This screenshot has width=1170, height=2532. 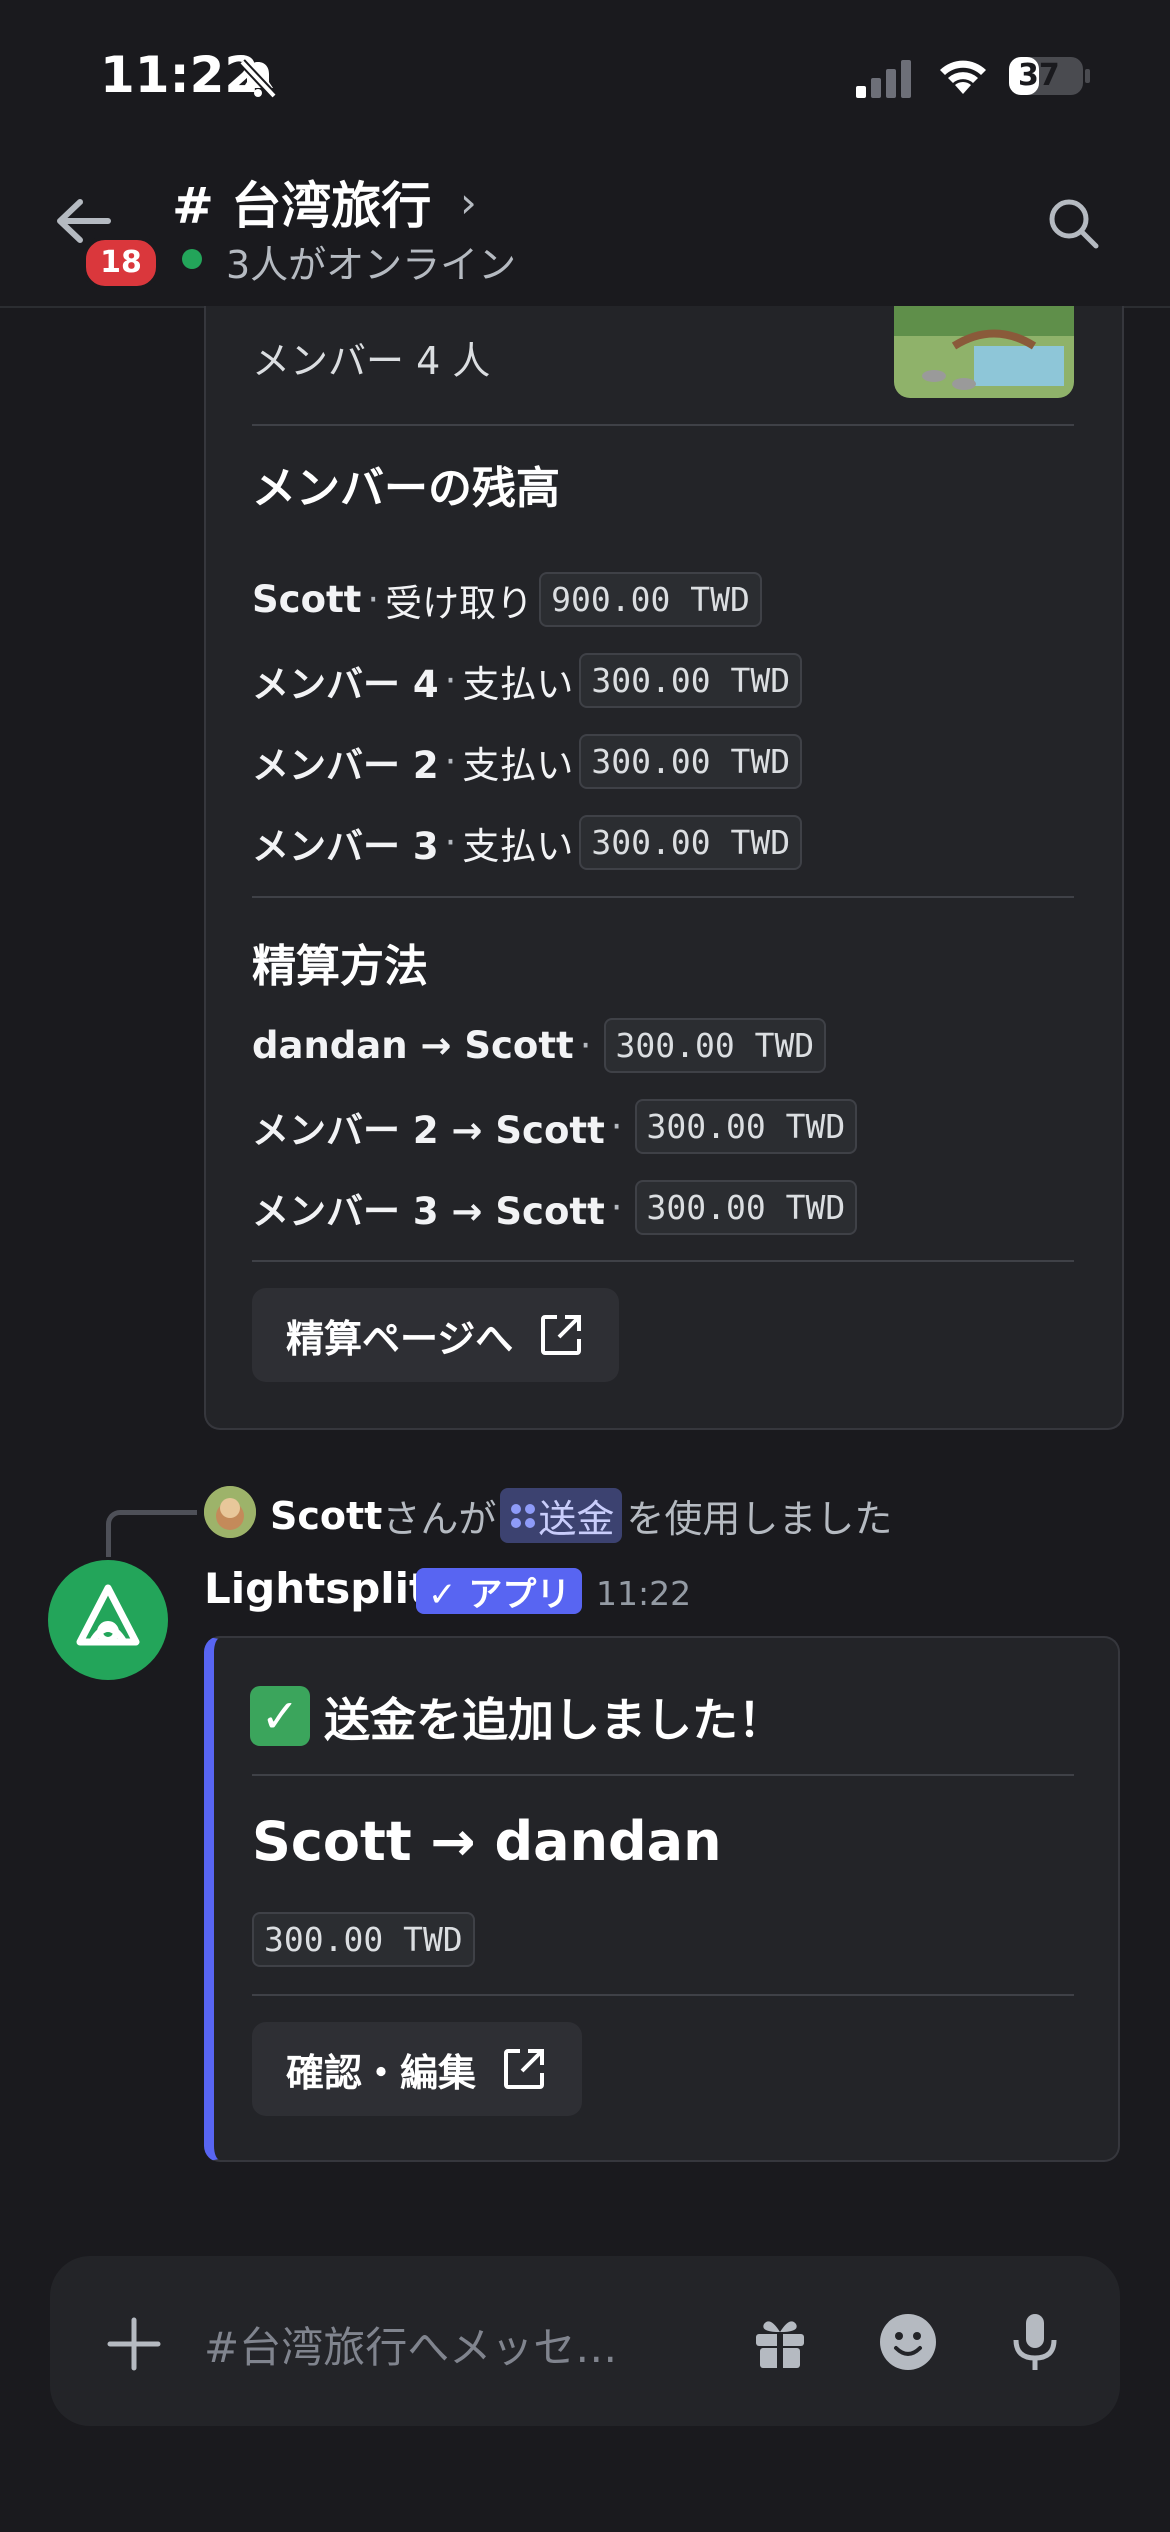 I want to click on command-name: 送金, so click(x=576, y=1519).